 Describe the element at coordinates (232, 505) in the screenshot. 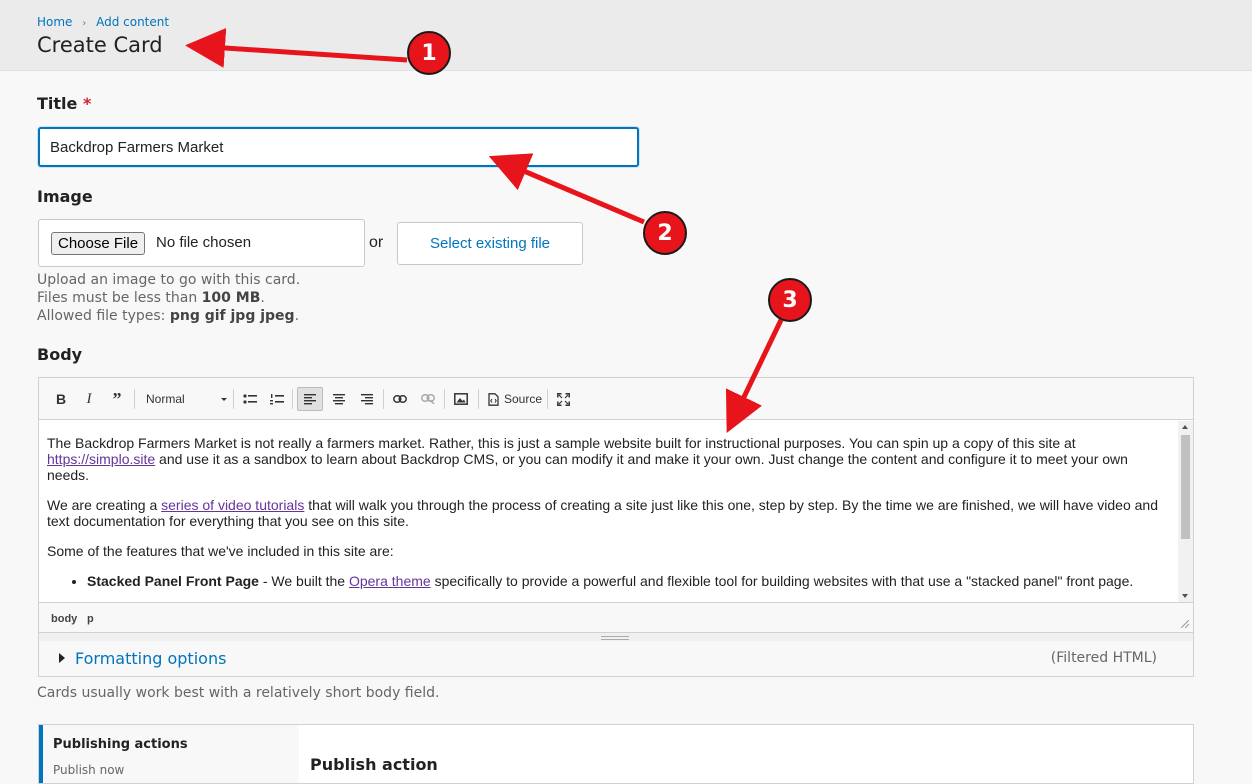

I see `video-tutorials-link: series of video tutorials` at that location.